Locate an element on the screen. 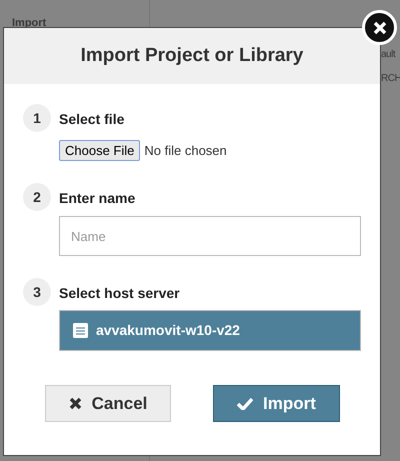 This screenshot has height=461, width=400. choose-file-button: Choose File is located at coordinates (99, 150).